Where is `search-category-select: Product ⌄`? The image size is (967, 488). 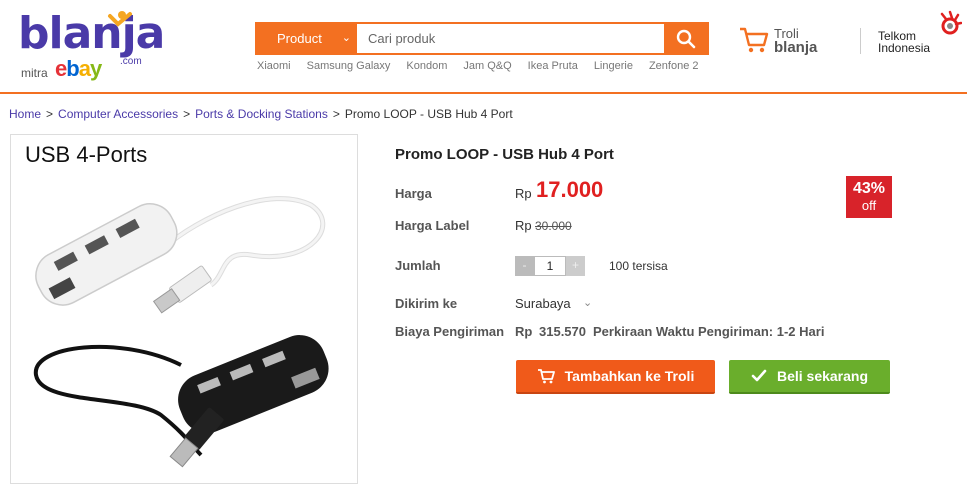 search-category-select: Product ⌄ is located at coordinates (307, 38).